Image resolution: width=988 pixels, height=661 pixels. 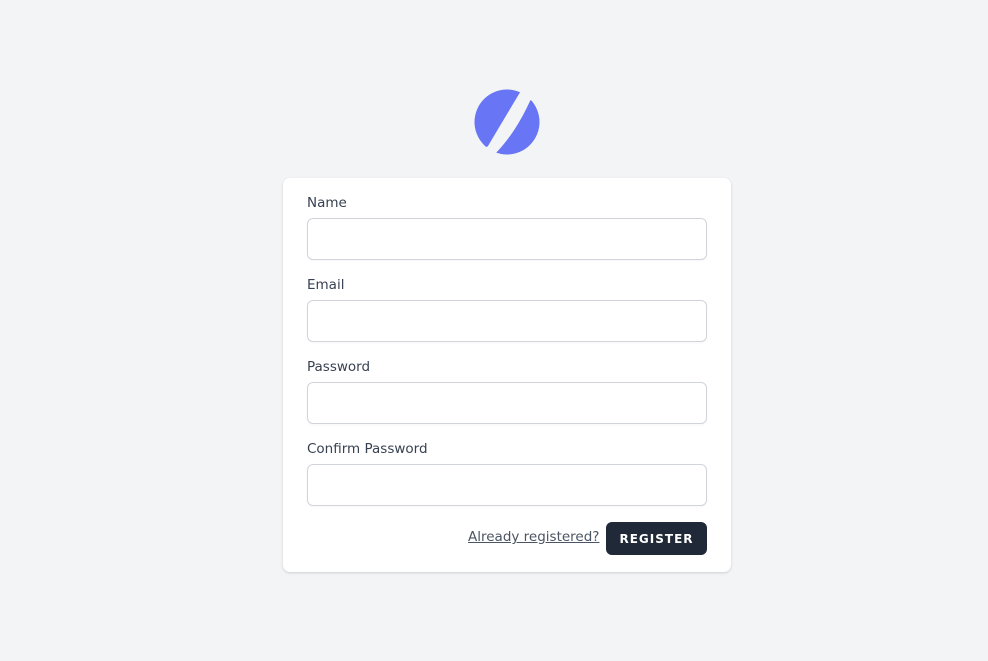 What do you see at coordinates (507, 321) in the screenshot?
I see `email-input` at bounding box center [507, 321].